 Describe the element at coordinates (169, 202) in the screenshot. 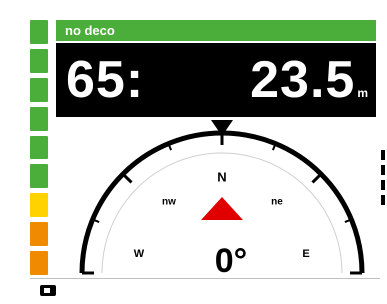

I see `compass-label-nw: nw` at that location.